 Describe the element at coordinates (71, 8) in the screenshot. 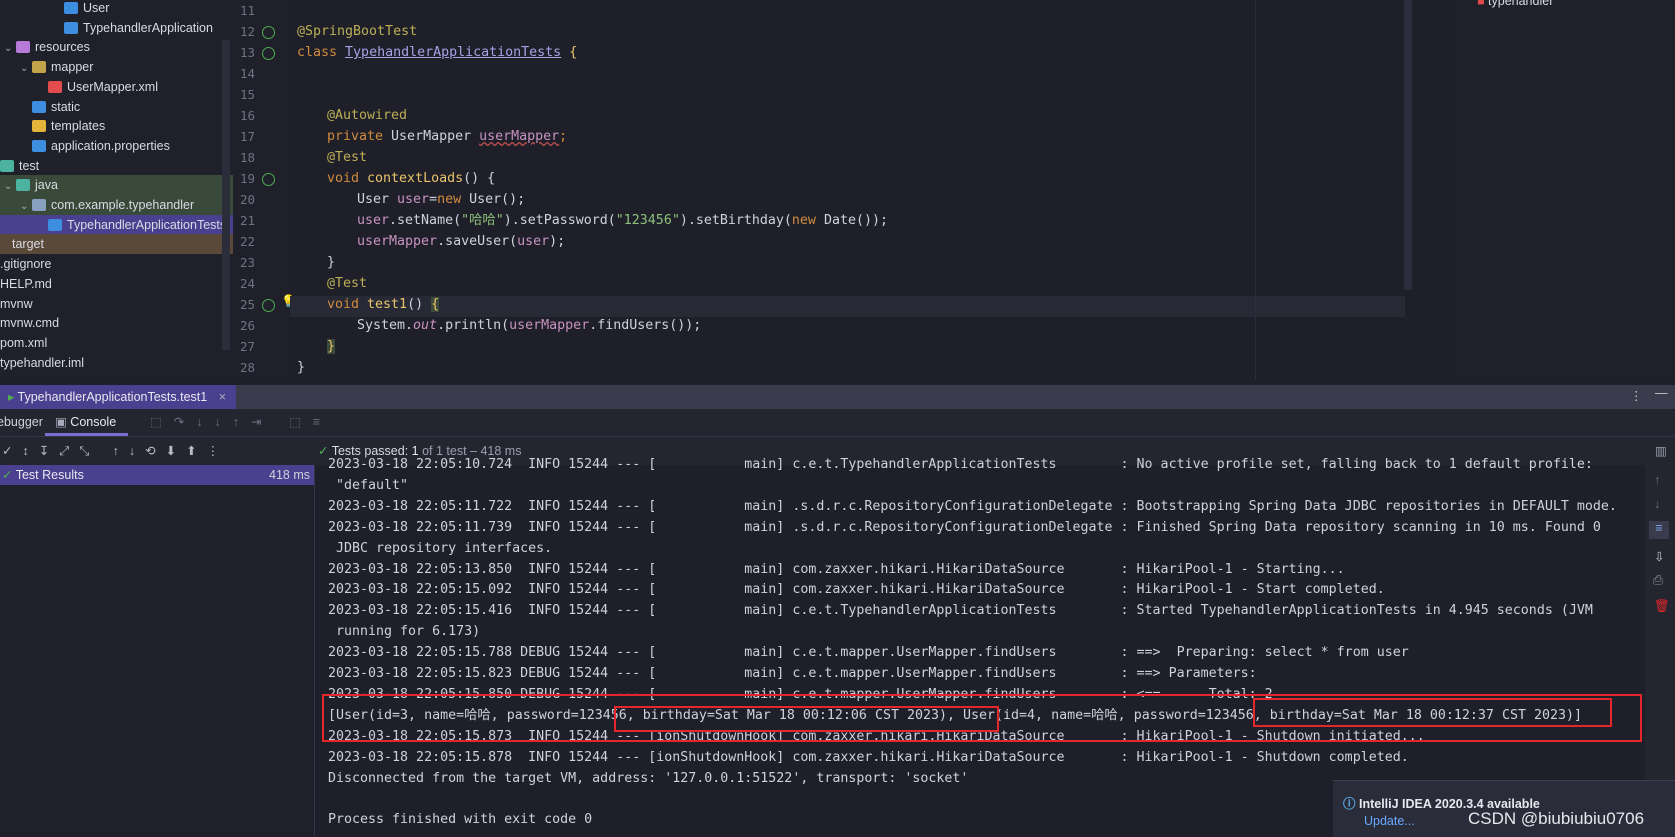

I see `class-icon` at that location.